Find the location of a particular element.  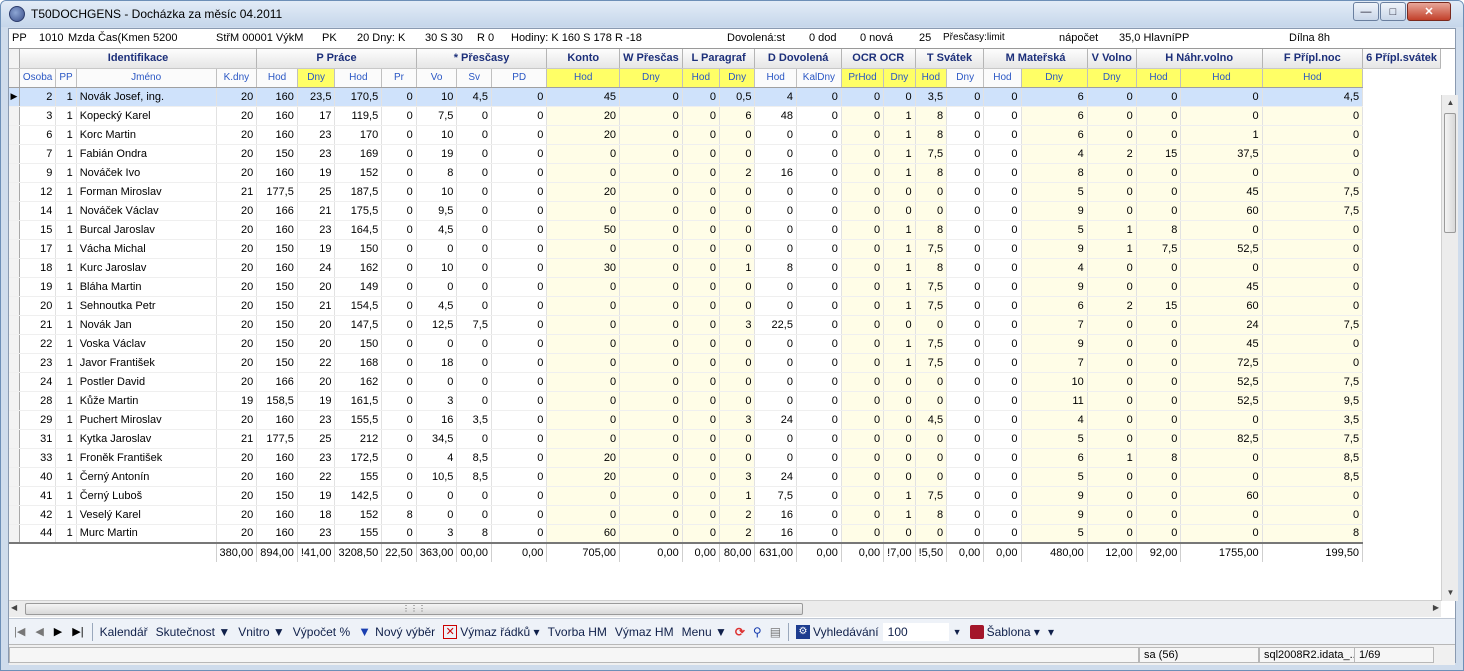

table-cell: 3,5 is located at coordinates (1313, 420).